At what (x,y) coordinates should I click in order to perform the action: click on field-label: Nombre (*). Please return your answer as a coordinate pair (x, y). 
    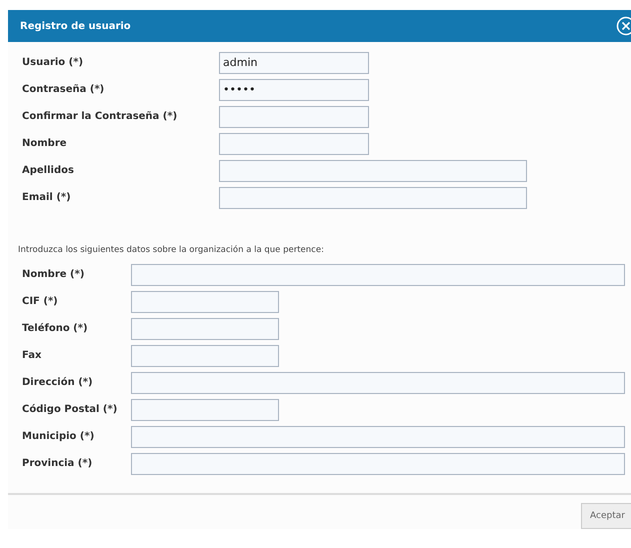
    Looking at the image, I should click on (54, 275).